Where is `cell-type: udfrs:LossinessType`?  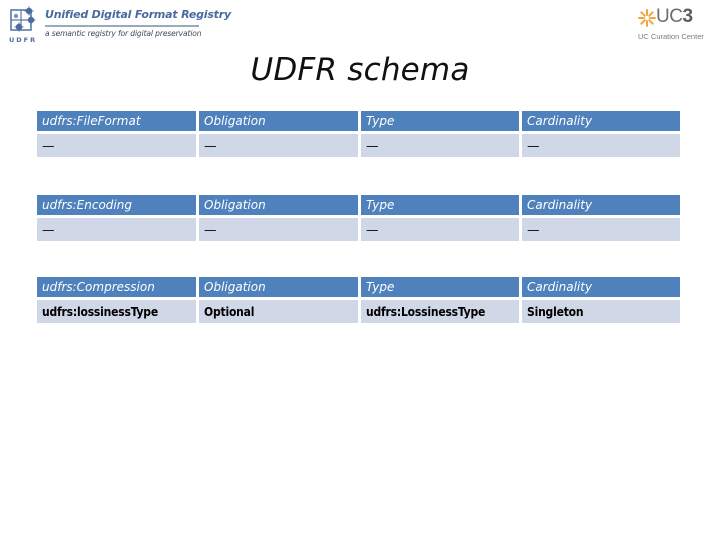 cell-type: udfrs:LossinessType is located at coordinates (438, 311).